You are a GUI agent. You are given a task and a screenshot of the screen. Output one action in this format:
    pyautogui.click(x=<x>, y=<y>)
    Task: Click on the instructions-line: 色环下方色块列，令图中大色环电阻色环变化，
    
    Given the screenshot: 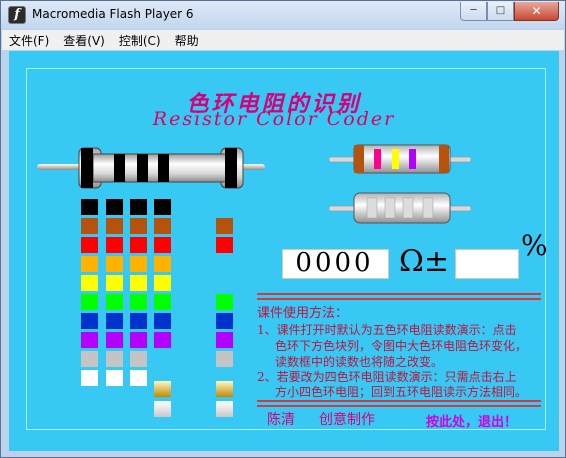 What is the action you would take?
    pyautogui.click(x=401, y=346)
    